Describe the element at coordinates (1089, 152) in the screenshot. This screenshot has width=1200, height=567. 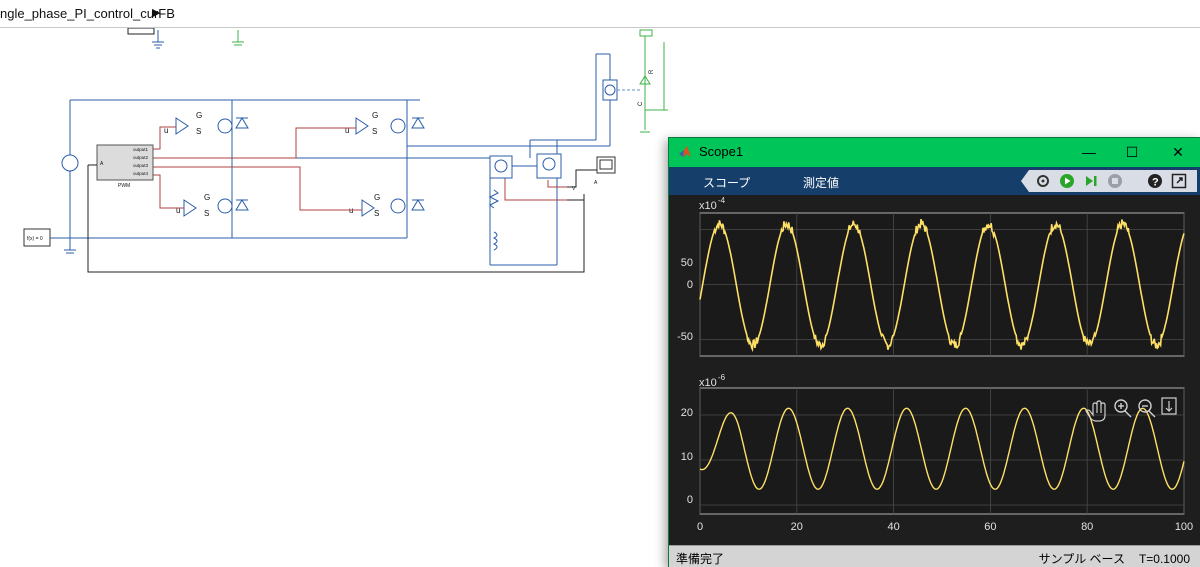
I see `minimize-button: —` at that location.